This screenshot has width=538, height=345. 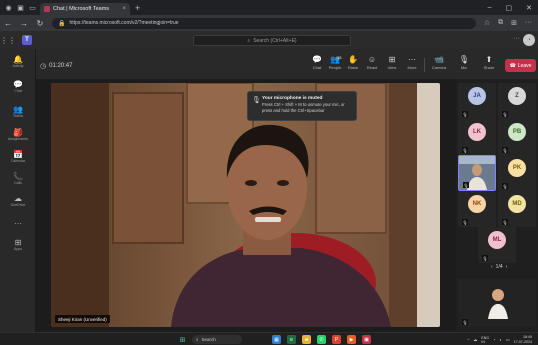 I want to click on close-tab-icon: ×, so click(x=124, y=9).